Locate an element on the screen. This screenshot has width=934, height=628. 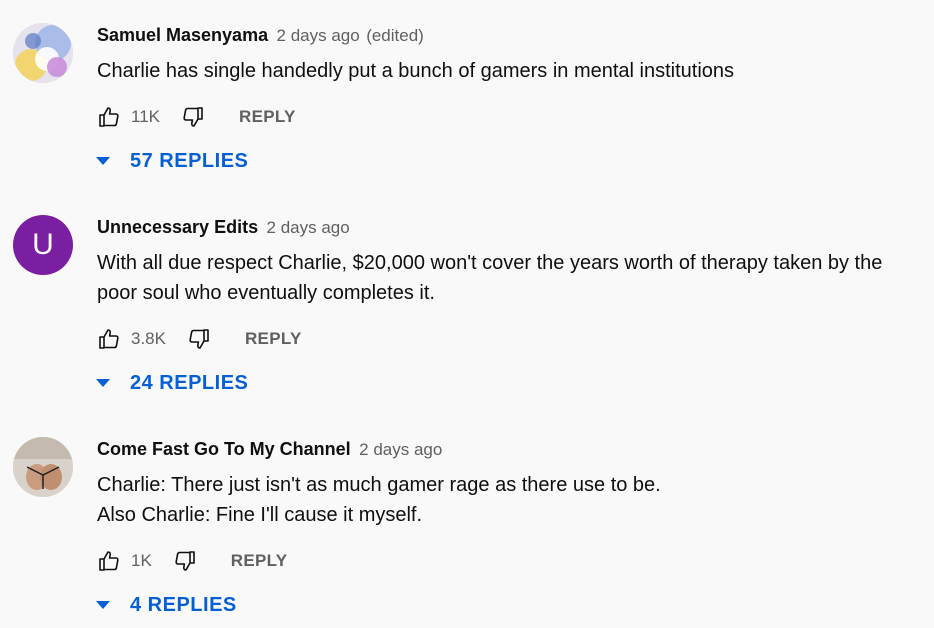
like-count: 3.8K is located at coordinates (148, 338).